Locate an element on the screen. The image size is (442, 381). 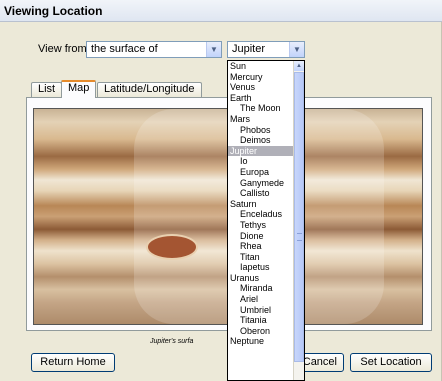
grip-icon is located at coordinates (299, 237).